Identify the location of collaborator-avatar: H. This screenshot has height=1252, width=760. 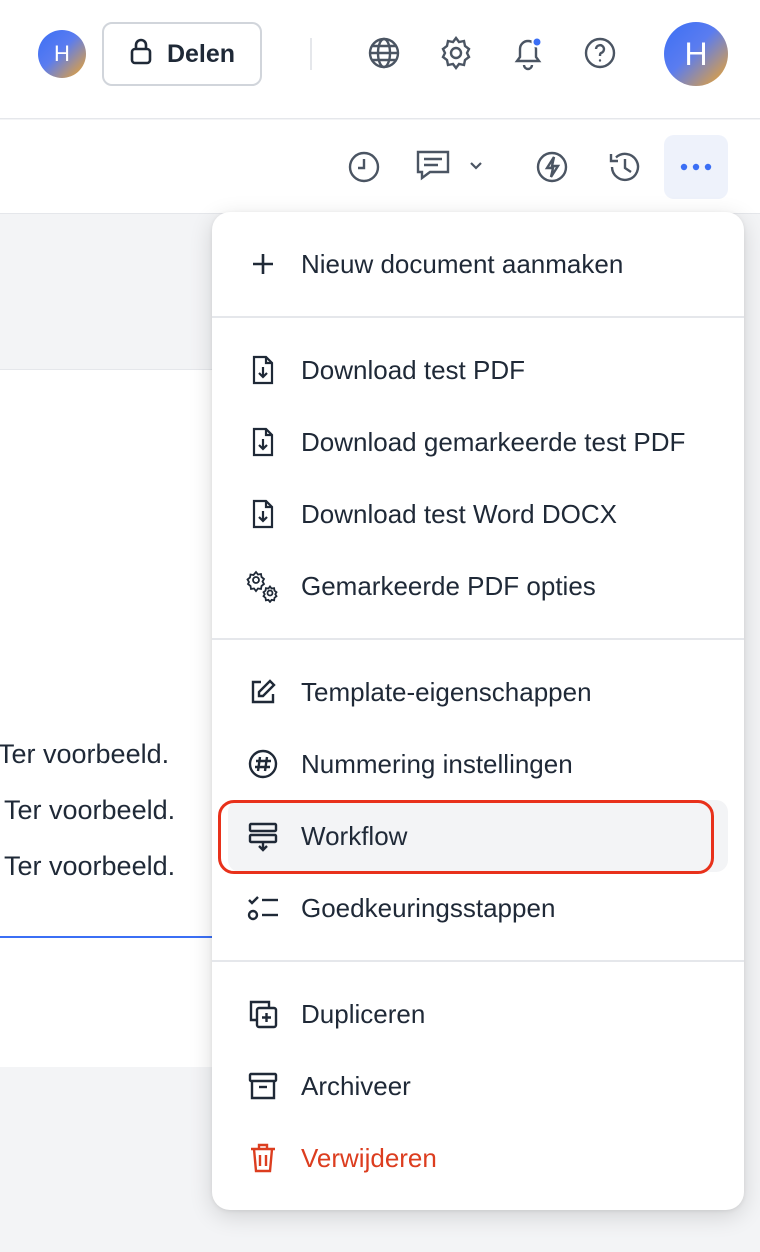
(62, 54).